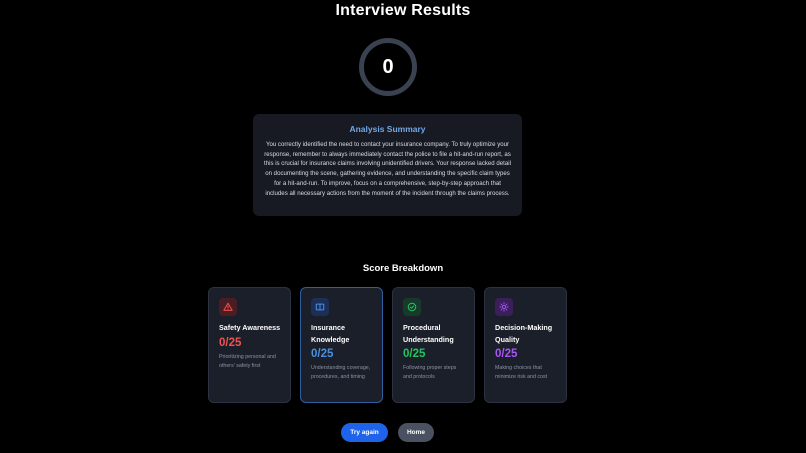 The image size is (806, 453). What do you see at coordinates (412, 307) in the screenshot?
I see `check-circle-icon` at bounding box center [412, 307].